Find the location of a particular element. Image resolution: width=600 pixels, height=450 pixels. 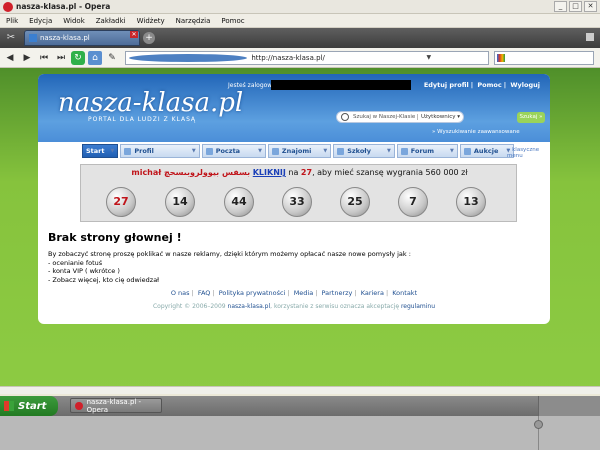

school-icon is located at coordinates (341, 151).